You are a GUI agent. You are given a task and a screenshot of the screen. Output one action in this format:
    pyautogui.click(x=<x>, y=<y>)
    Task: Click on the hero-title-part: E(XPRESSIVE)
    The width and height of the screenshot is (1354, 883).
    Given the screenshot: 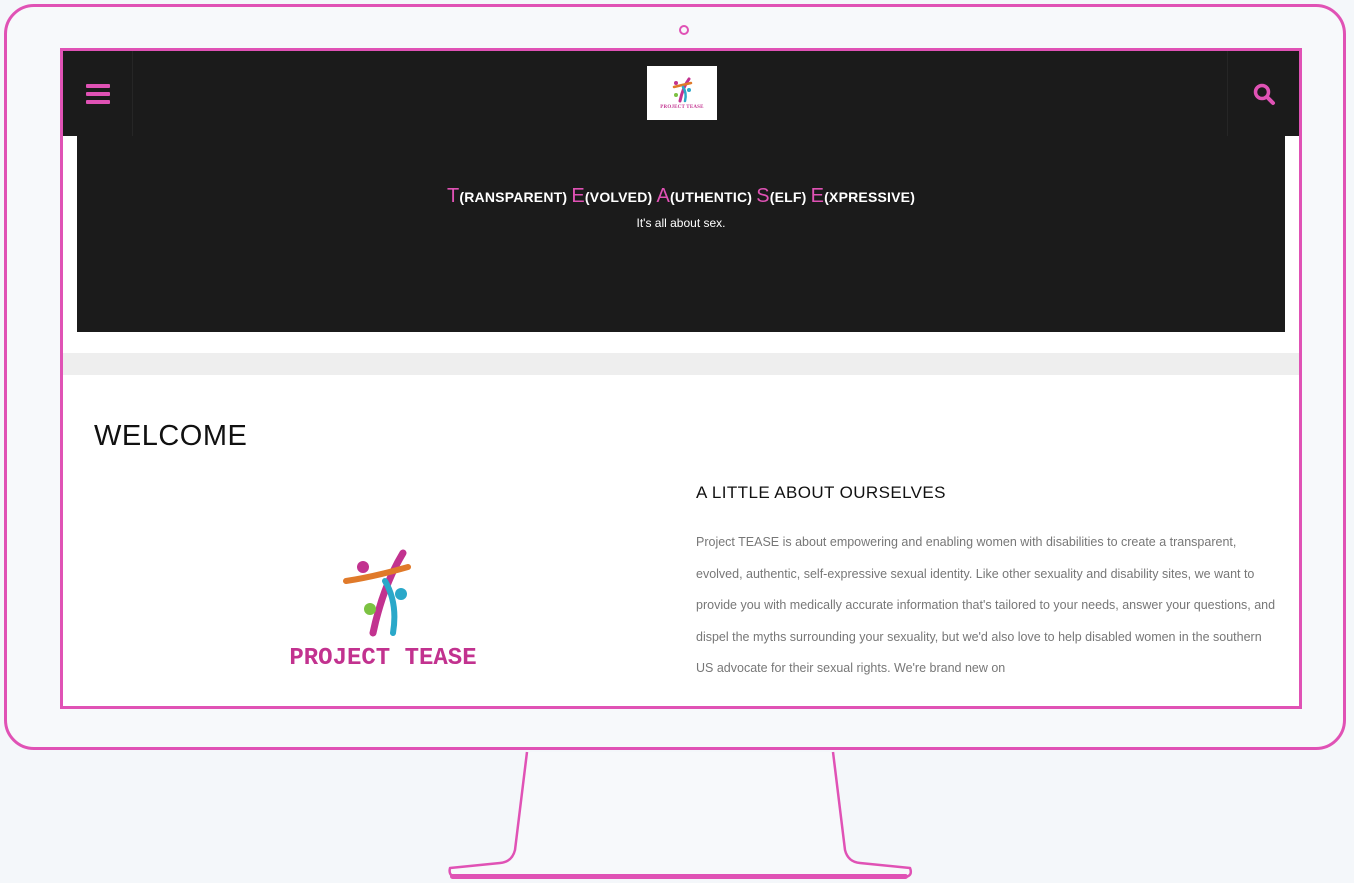 What is the action you would take?
    pyautogui.click(x=863, y=196)
    